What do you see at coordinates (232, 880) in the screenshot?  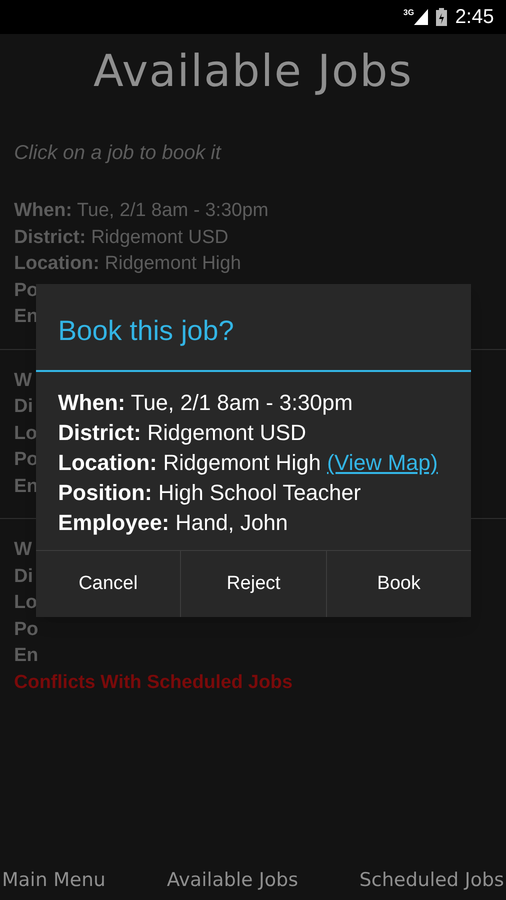 I see `nav-tab: Available Jobs` at bounding box center [232, 880].